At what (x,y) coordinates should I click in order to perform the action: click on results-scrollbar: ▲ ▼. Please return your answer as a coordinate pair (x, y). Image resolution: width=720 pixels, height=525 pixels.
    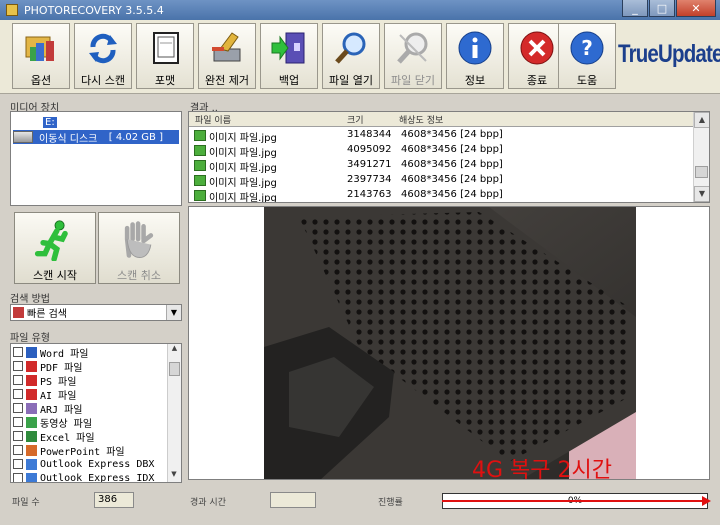
    Looking at the image, I should click on (701, 157).